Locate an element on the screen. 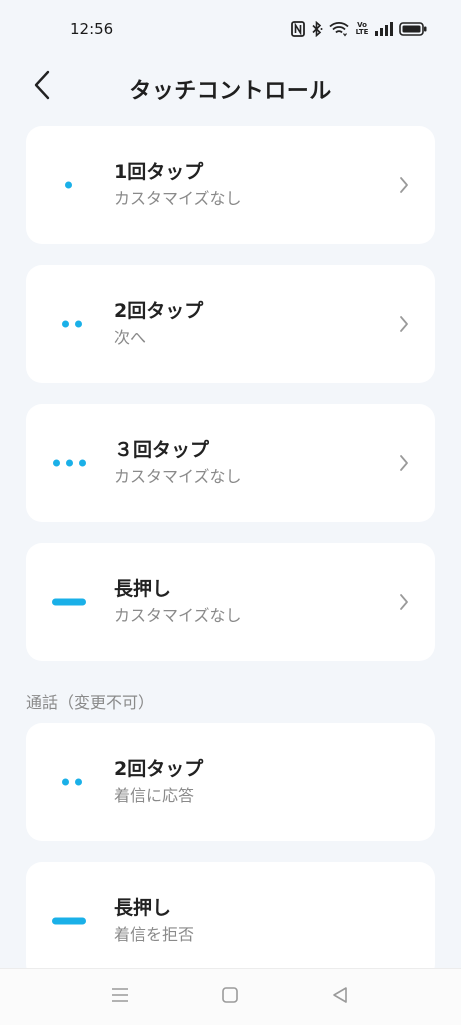 The width and height of the screenshot is (461, 1025). call-card-long-press: 長押し 着信を拒否 is located at coordinates (230, 921).